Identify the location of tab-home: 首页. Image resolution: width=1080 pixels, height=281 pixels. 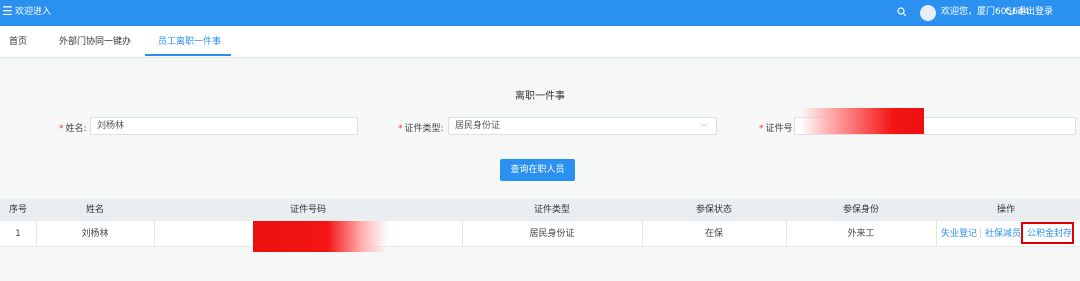
(18, 42).